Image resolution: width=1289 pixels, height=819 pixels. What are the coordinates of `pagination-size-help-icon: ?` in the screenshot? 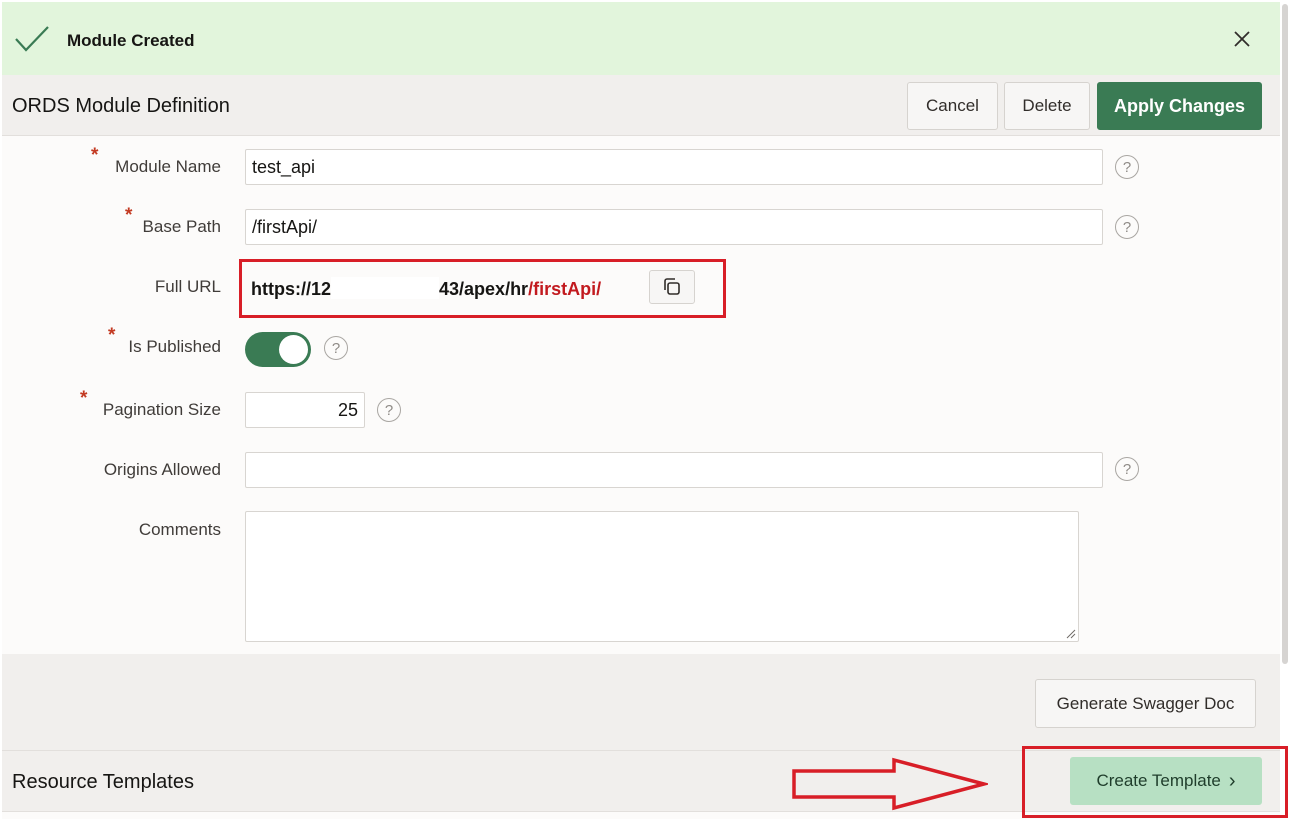 It's located at (389, 410).